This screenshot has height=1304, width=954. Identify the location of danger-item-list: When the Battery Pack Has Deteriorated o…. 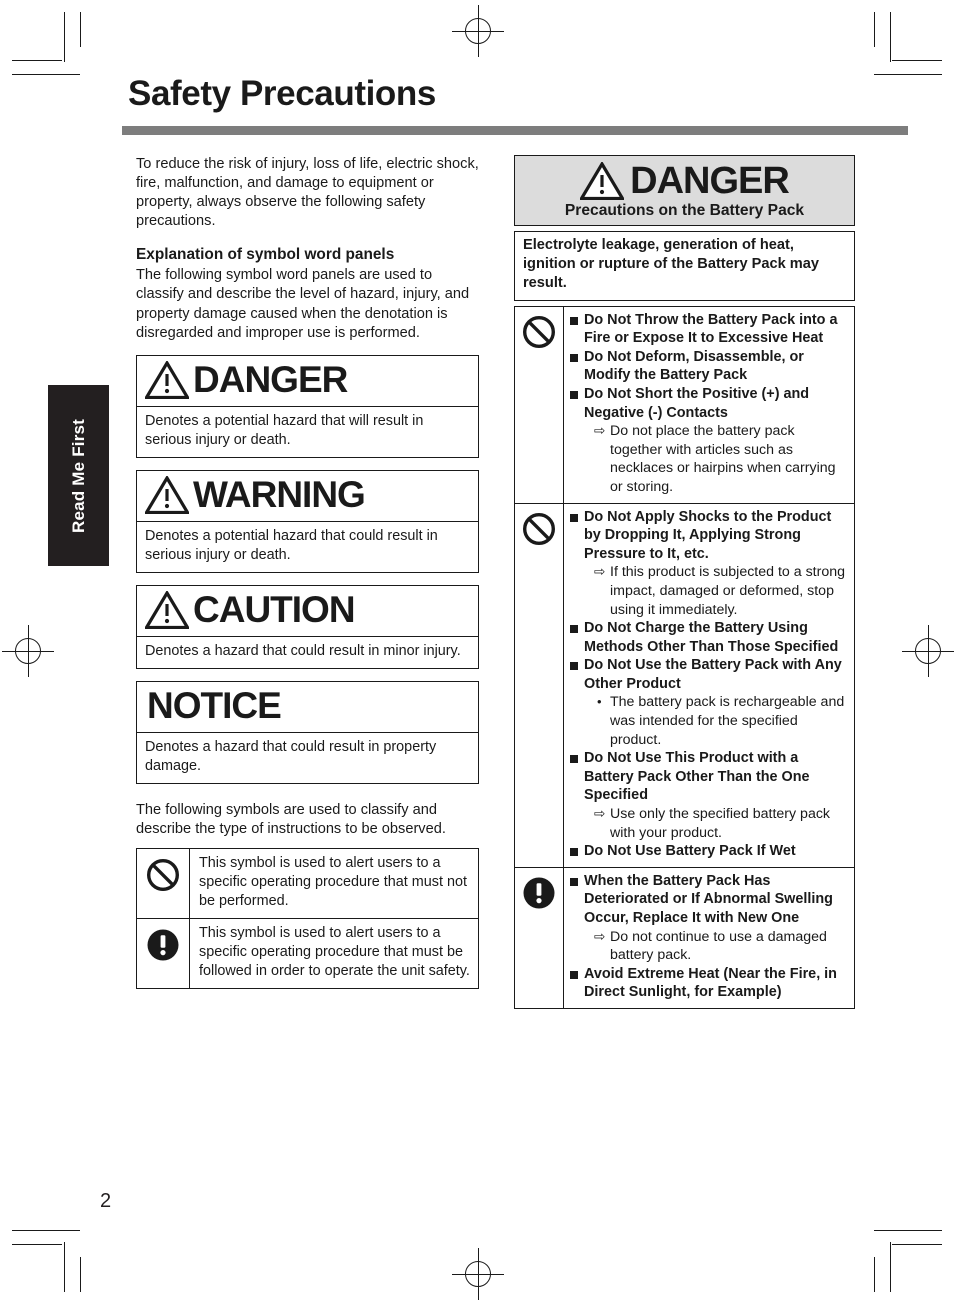
(709, 937).